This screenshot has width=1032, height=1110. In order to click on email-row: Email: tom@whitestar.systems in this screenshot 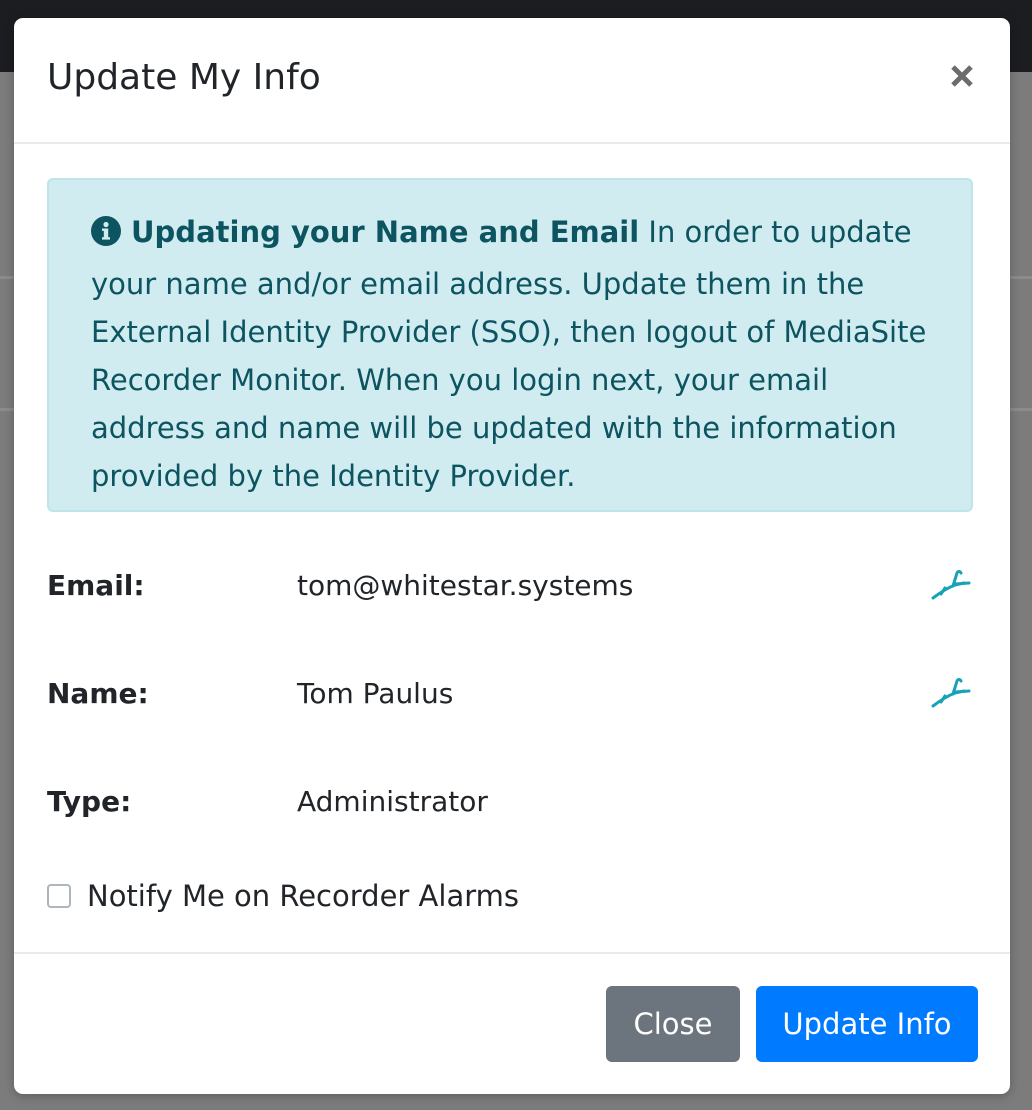, I will do `click(510, 586)`.